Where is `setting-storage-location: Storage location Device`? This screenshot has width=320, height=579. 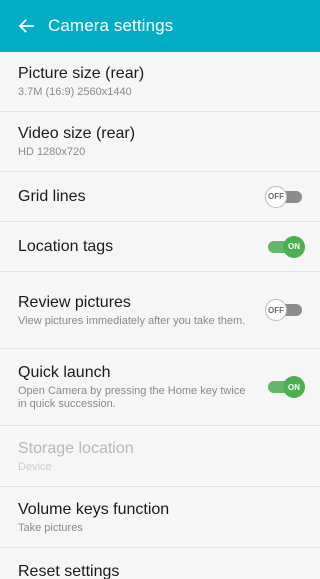 setting-storage-location: Storage location Device is located at coordinates (160, 456).